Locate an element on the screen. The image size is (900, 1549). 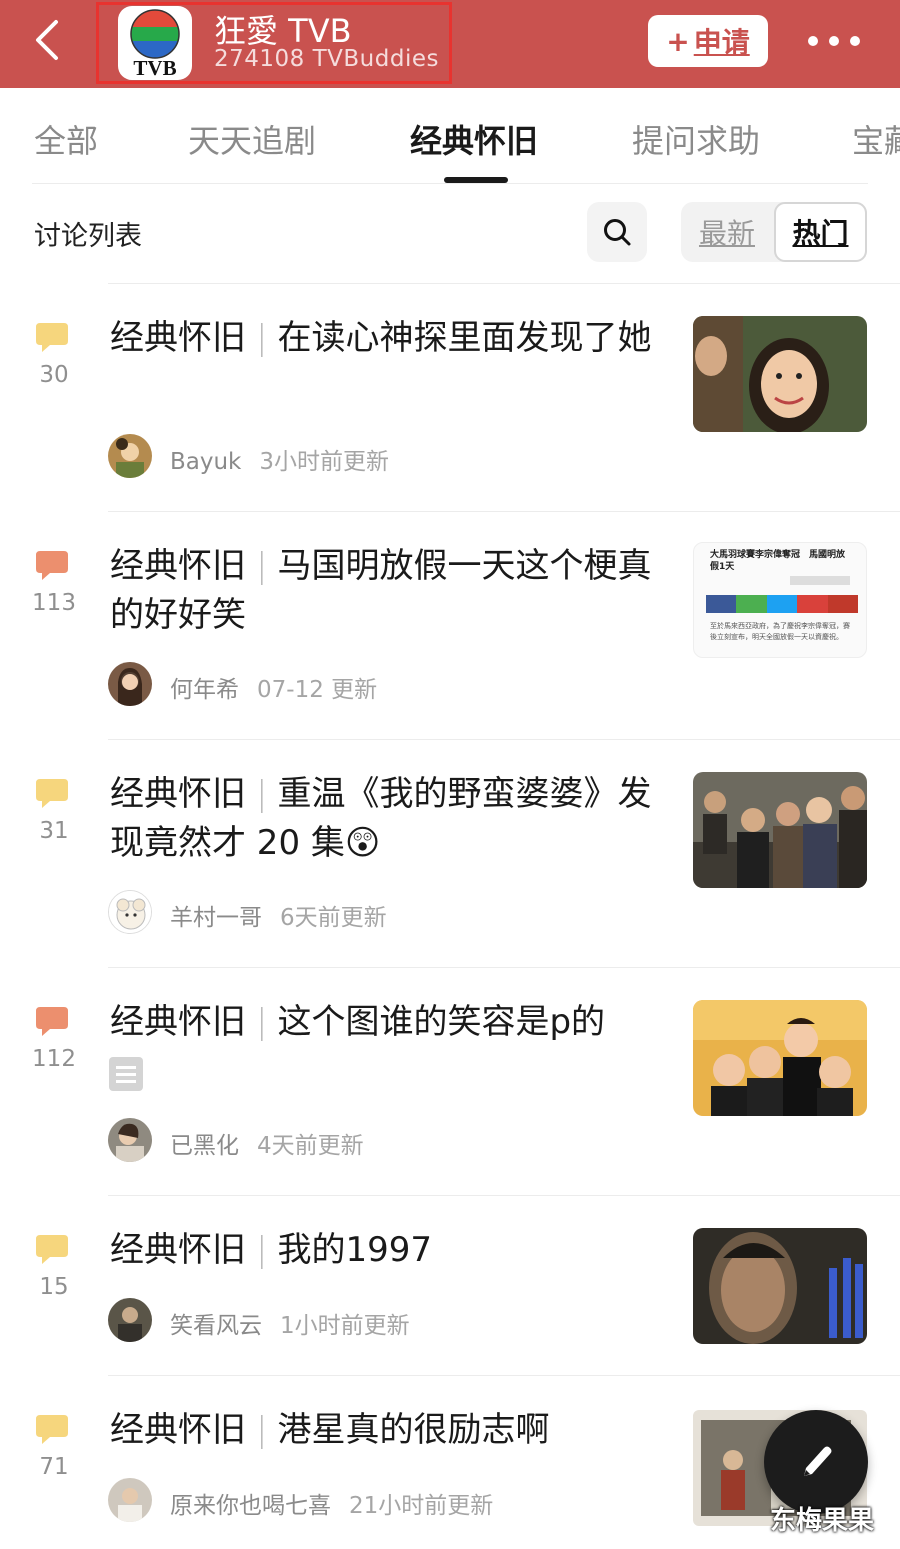
post-item: 31 经典怀旧 | 重温《我的野蛮婆婆》发现竟然才 20 集😲 羊村一哥 6天前更新 is located at coordinates (450, 854).